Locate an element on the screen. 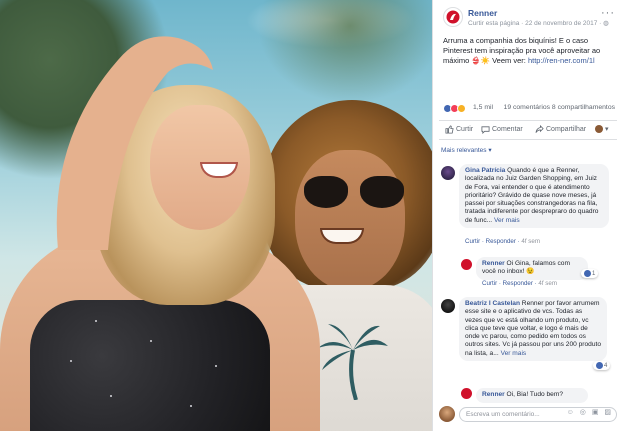 The width and height of the screenshot is (620, 431). comment-time: 4f sem is located at coordinates (530, 241).